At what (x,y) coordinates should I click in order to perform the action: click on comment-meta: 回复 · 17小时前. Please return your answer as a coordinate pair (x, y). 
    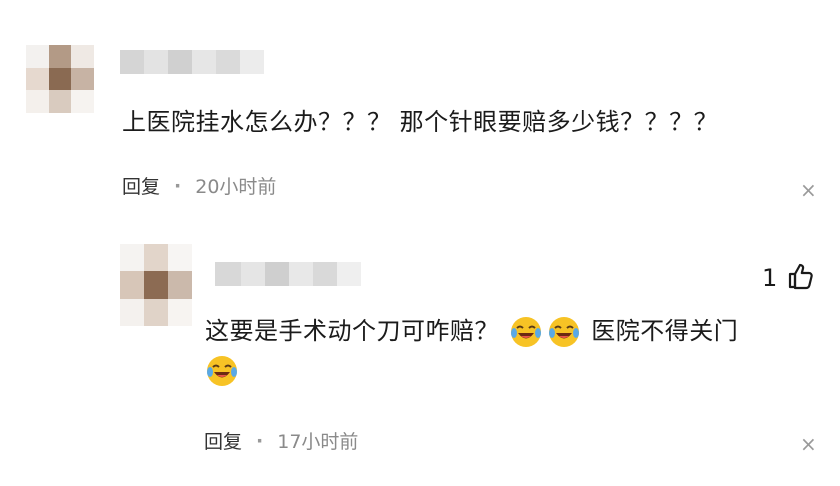
    Looking at the image, I should click on (281, 440).